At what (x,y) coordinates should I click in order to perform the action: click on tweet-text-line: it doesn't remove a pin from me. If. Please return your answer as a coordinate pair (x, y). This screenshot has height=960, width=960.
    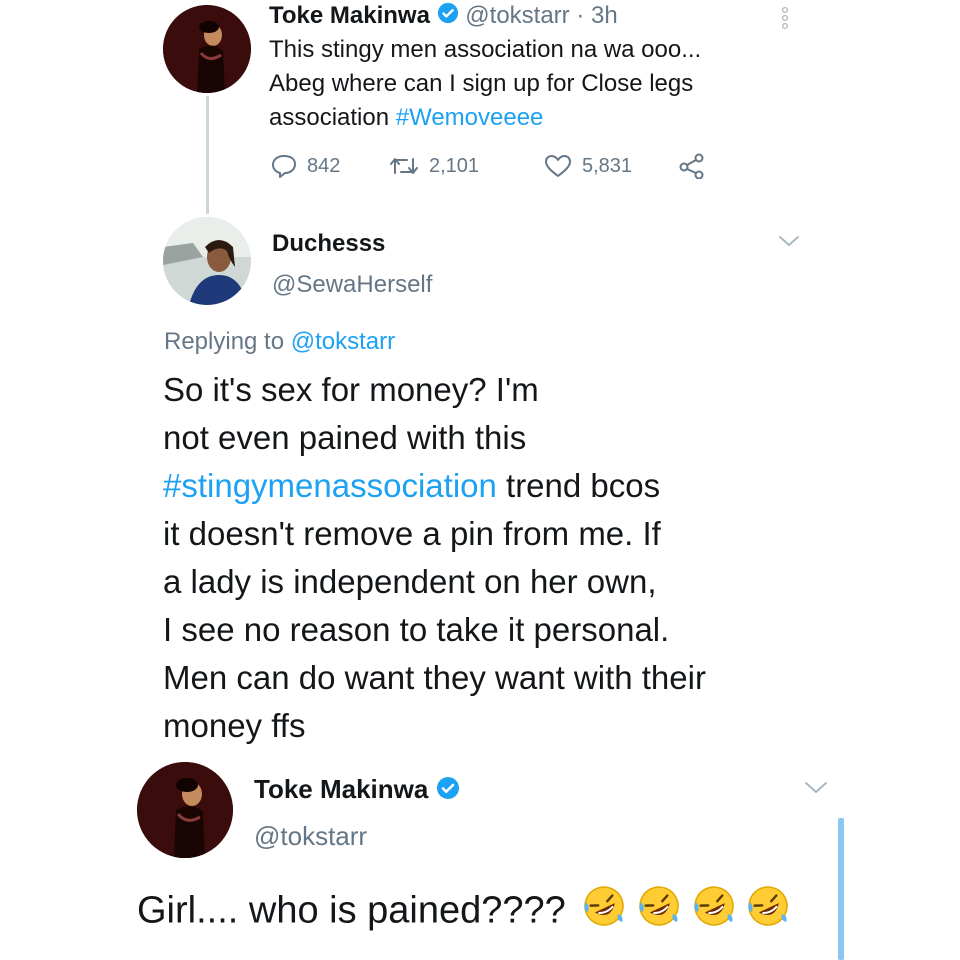
    Looking at the image, I should click on (412, 533).